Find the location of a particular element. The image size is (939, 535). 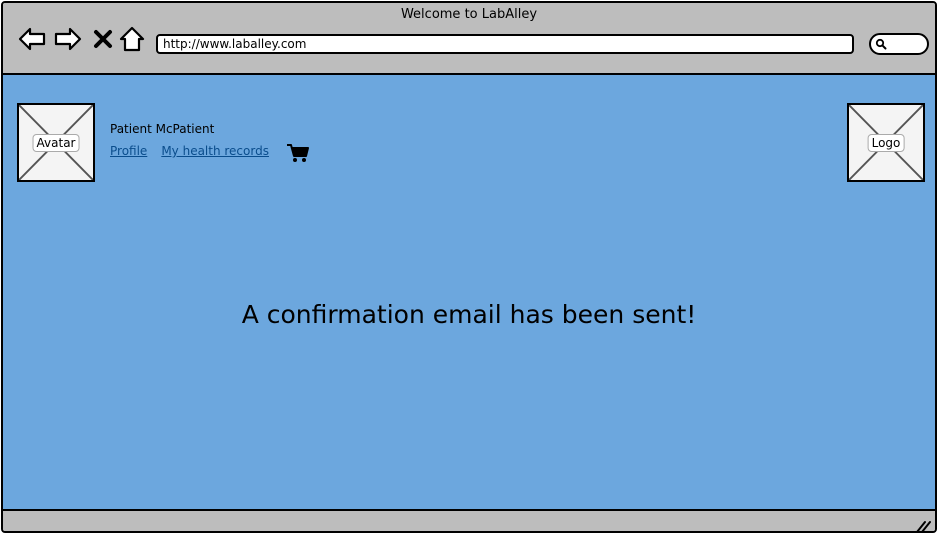

home-icon is located at coordinates (132, 39).